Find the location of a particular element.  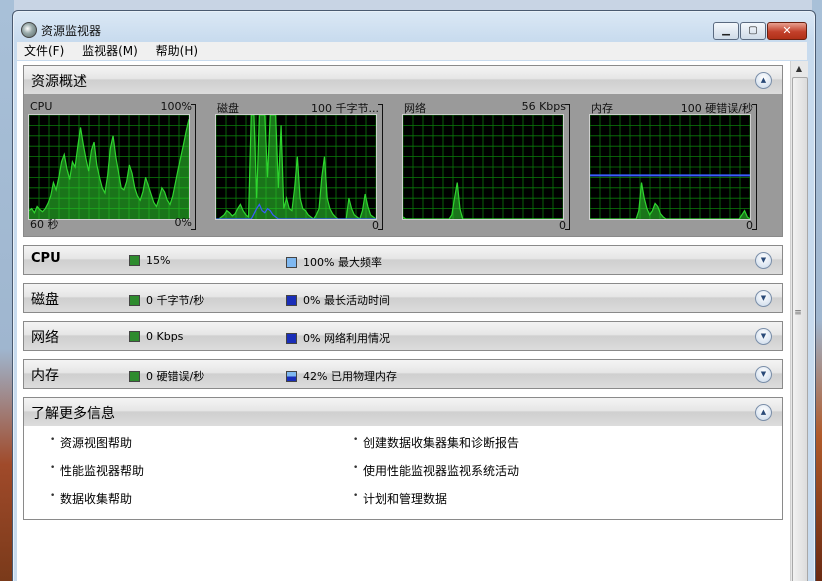

vertical-scrollbar: ▲ ≡ is located at coordinates (799, 321).